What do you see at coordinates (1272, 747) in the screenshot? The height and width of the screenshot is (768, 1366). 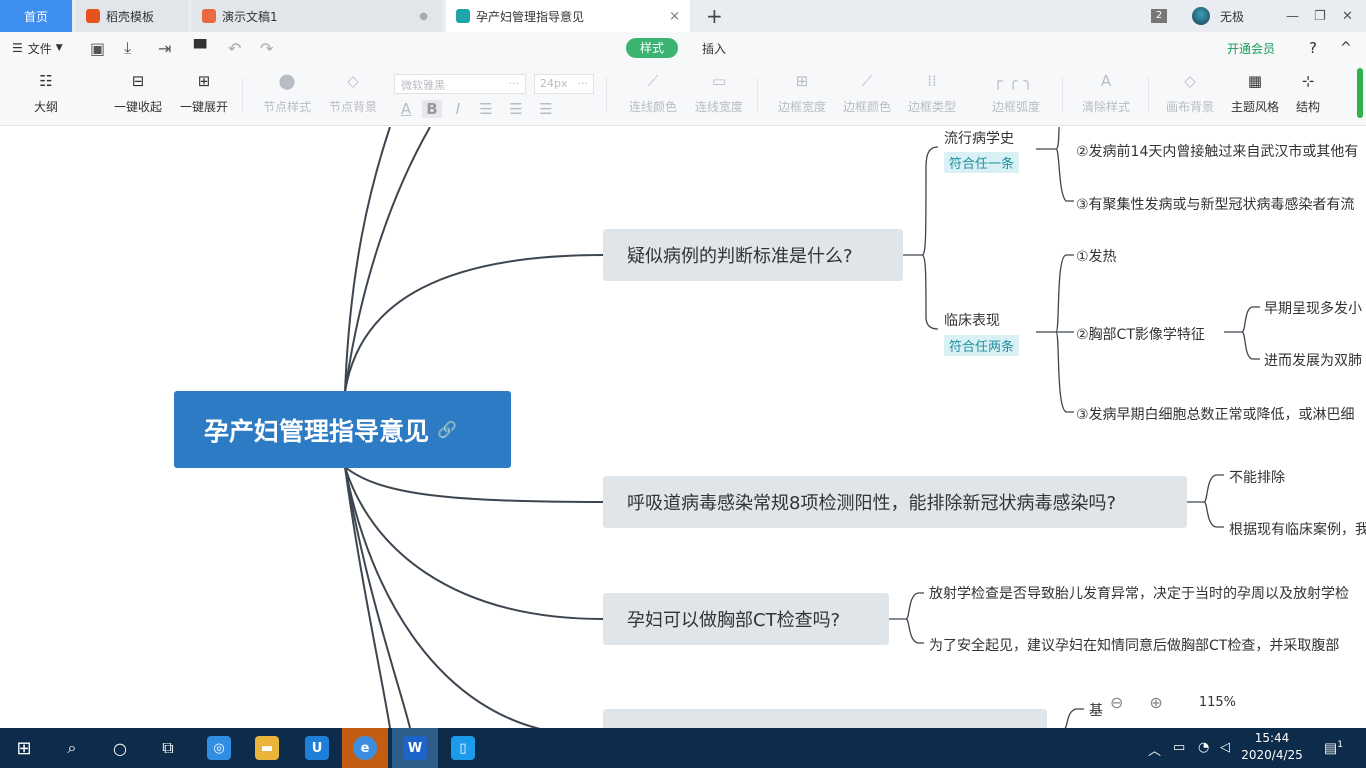 I see `system-clock: 15:44 2020/4/25` at bounding box center [1272, 747].